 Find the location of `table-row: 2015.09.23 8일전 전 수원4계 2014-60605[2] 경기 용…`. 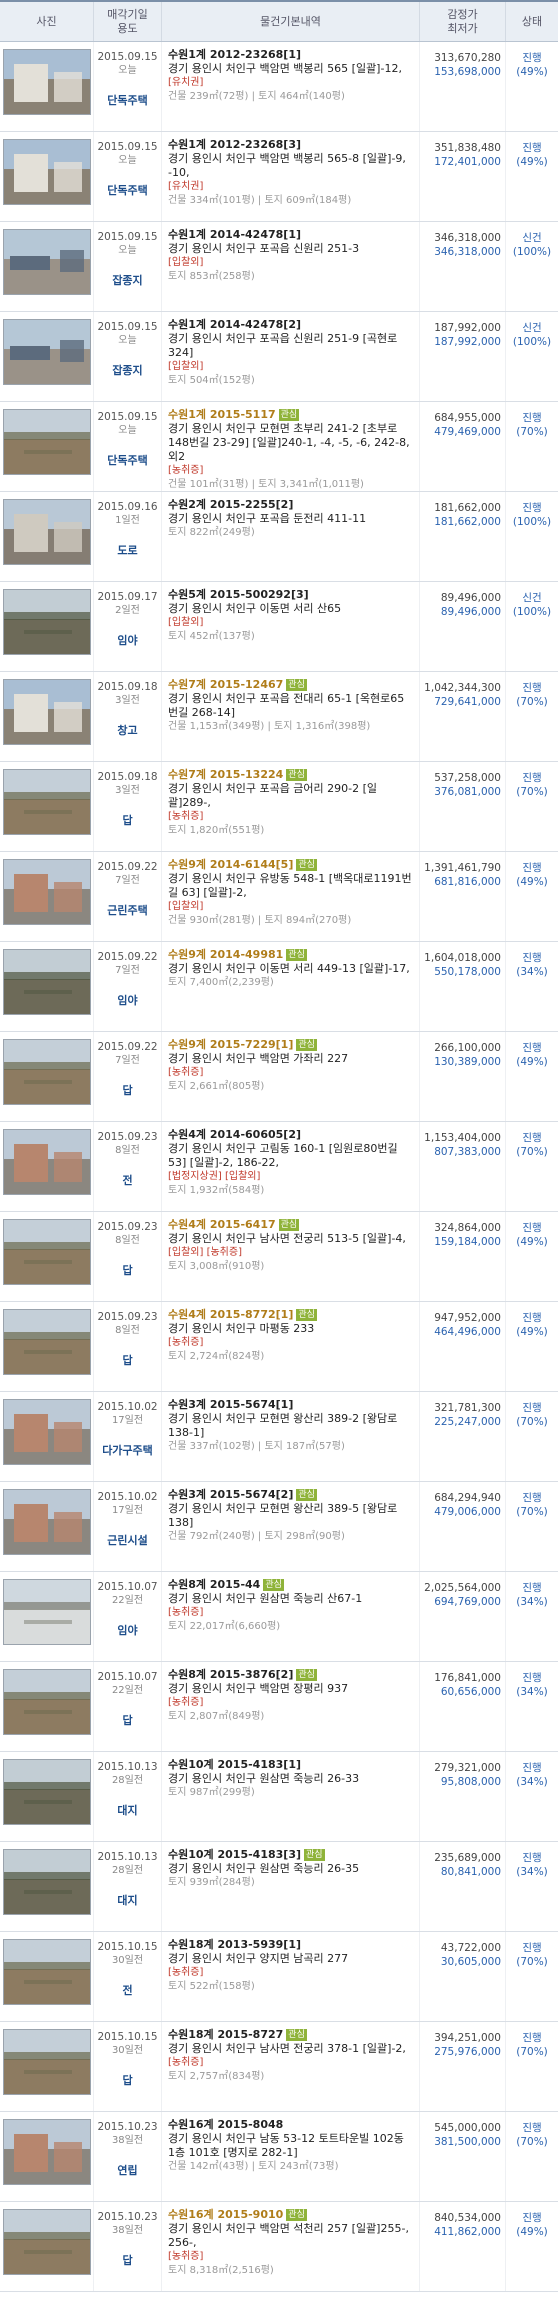

table-row: 2015.09.23 8일전 전 수원4계 2014-60605[2] 경기 용… is located at coordinates (279, 1167).